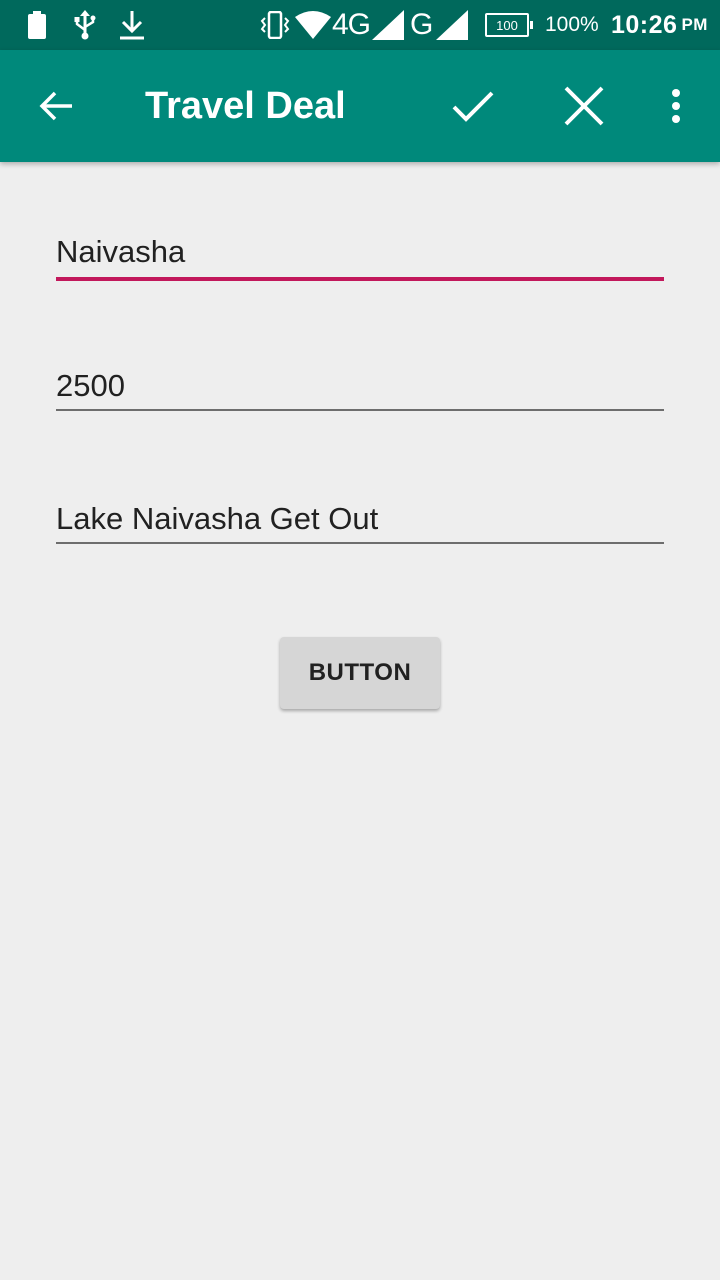 This screenshot has height=1280, width=720. Describe the element at coordinates (360, 543) in the screenshot. I see `description-field-underline` at that location.